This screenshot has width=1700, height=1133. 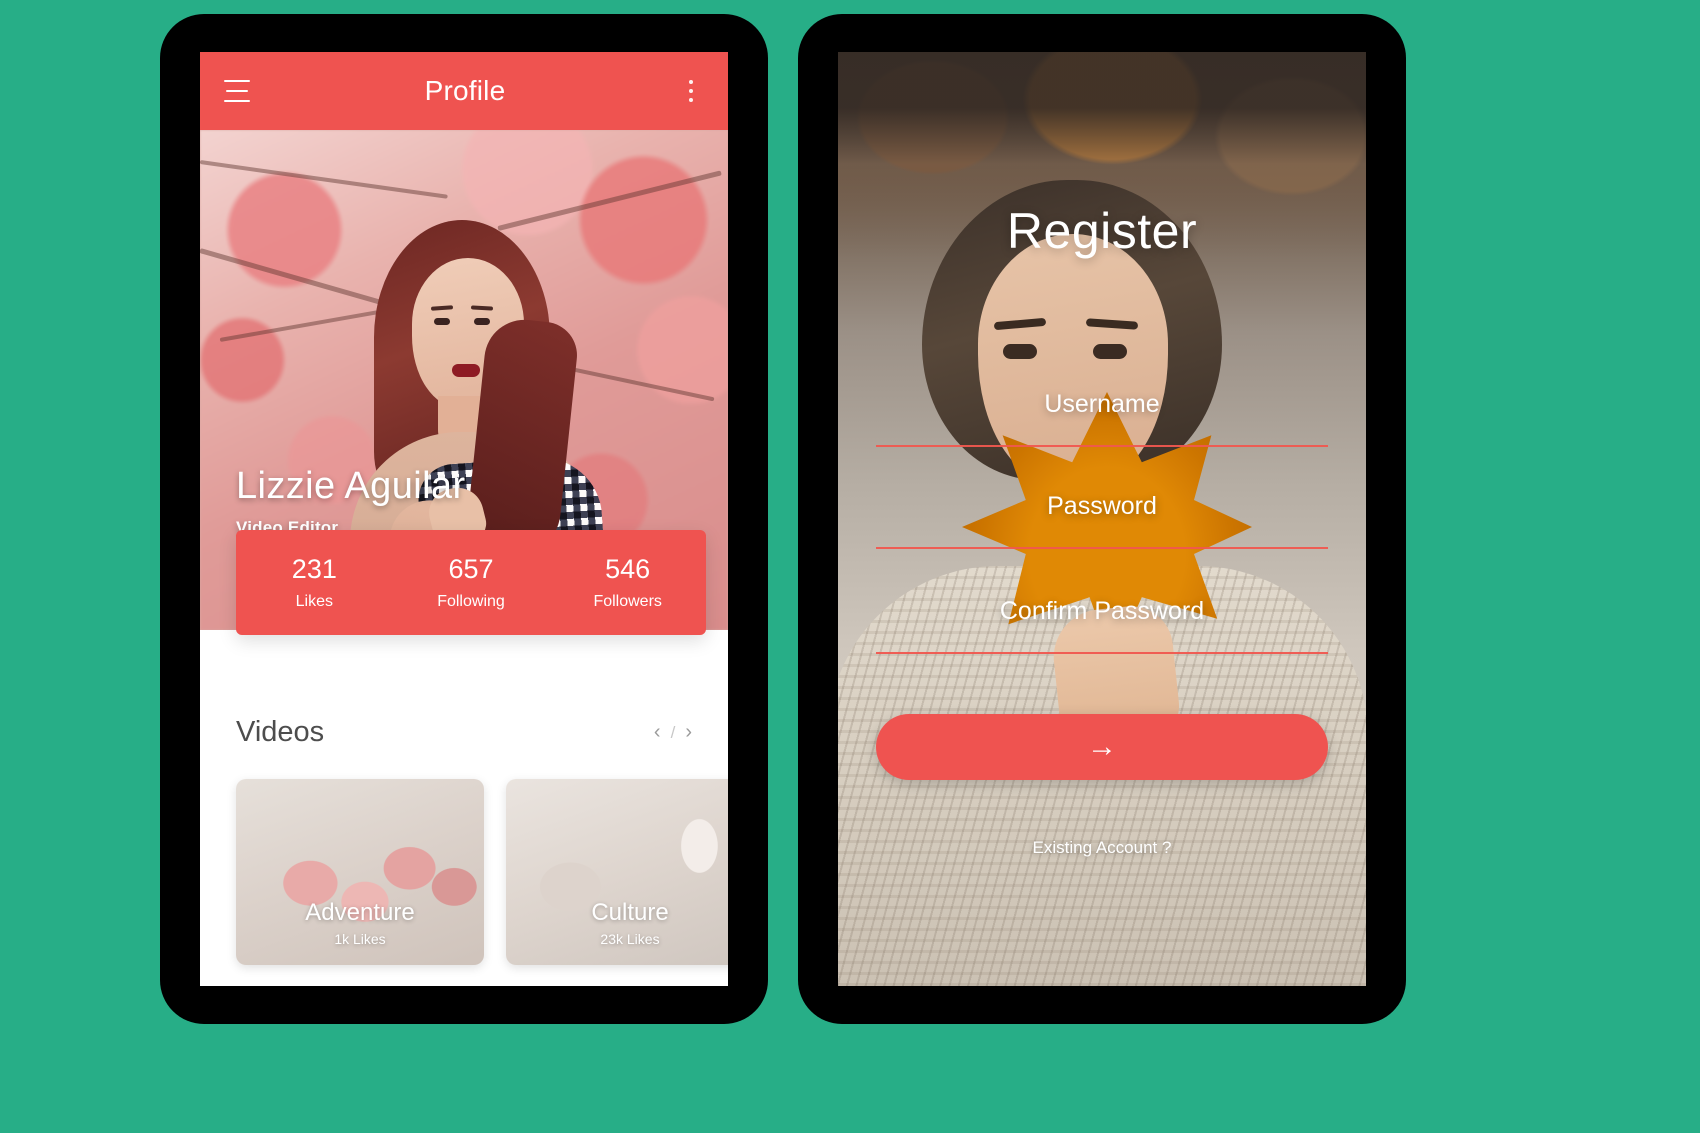 What do you see at coordinates (1102, 404) in the screenshot?
I see `username-label: Username` at bounding box center [1102, 404].